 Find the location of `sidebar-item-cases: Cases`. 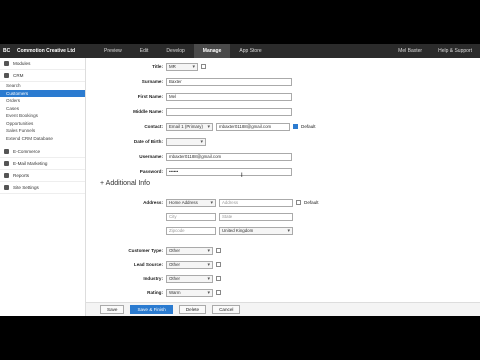

sidebar-item-cases: Cases is located at coordinates (42, 109).